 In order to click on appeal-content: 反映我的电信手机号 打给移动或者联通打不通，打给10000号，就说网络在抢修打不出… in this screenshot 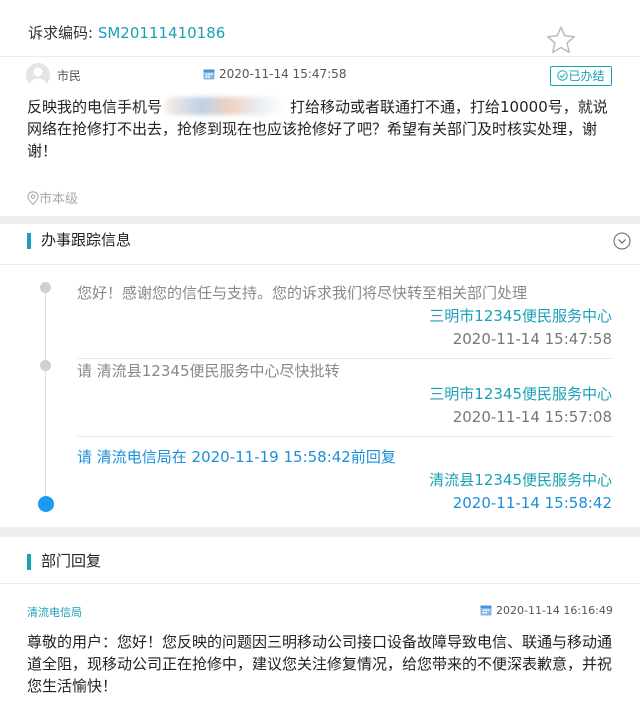, I will do `click(321, 129)`.